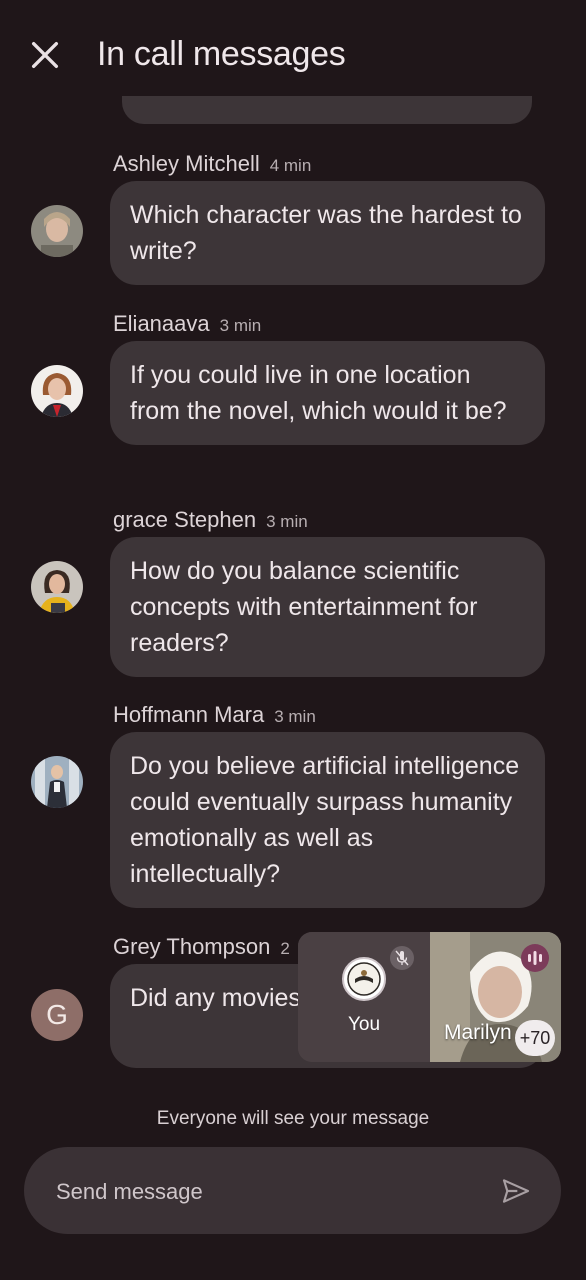 The height and width of the screenshot is (1280, 586). What do you see at coordinates (402, 958) in the screenshot?
I see `mic-off-icon` at bounding box center [402, 958].